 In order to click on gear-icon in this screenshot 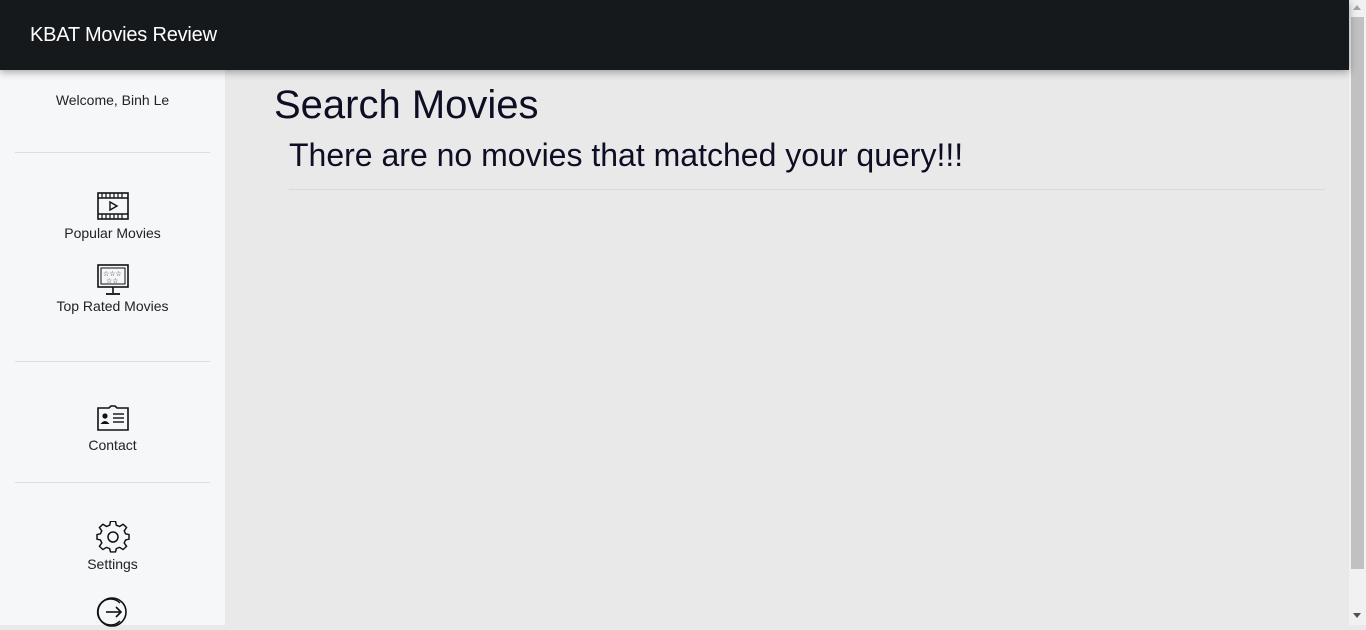, I will do `click(112, 537)`.